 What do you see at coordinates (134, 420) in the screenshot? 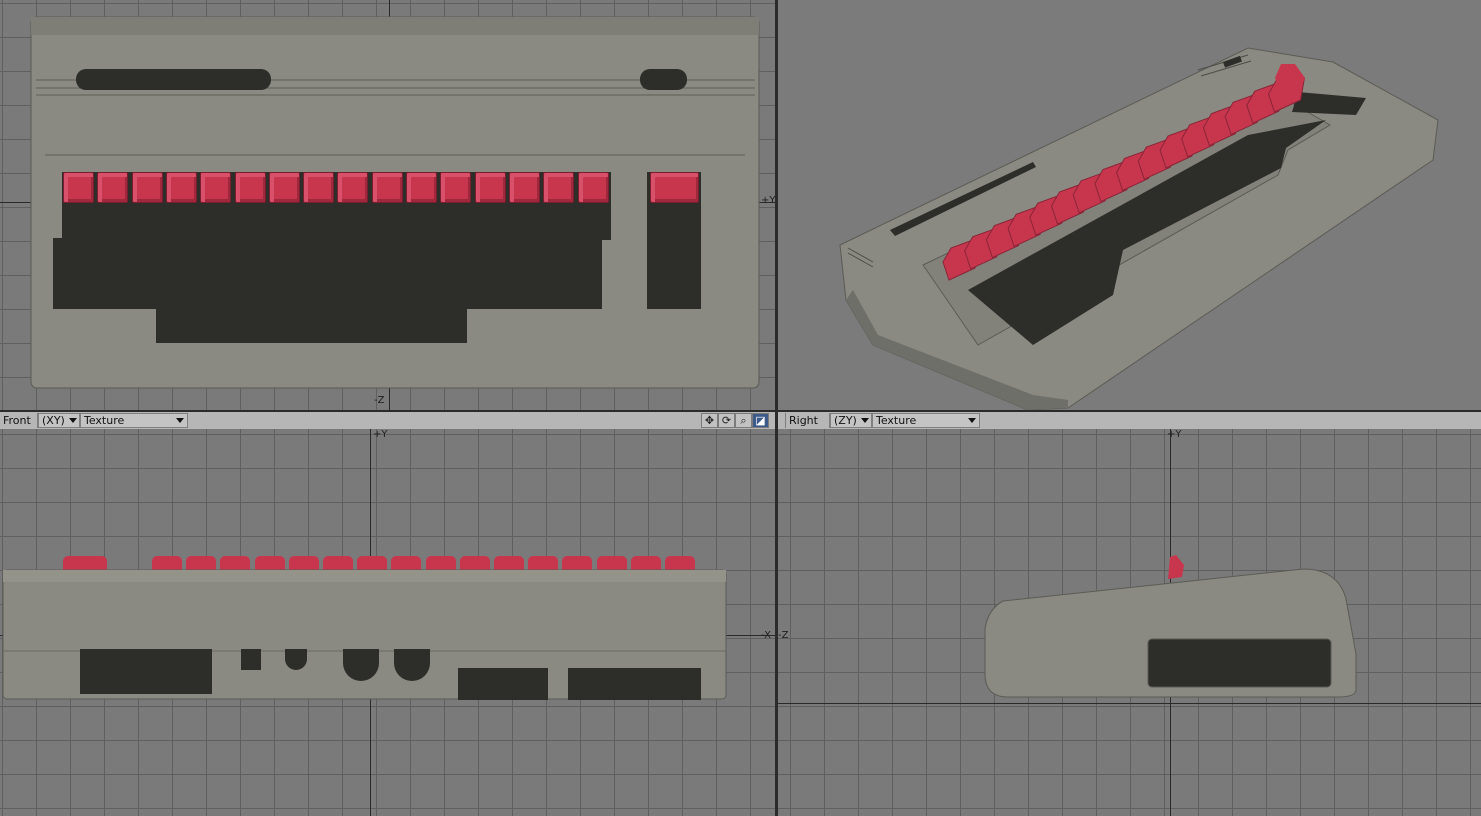
I see `front-shading-dropdown: Texture` at bounding box center [134, 420].